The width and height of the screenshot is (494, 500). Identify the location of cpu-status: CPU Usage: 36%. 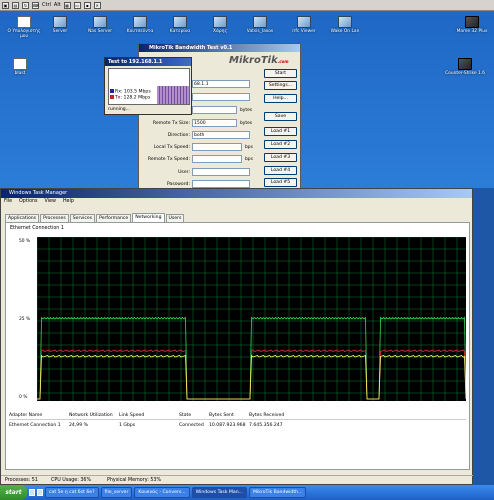
(71, 480).